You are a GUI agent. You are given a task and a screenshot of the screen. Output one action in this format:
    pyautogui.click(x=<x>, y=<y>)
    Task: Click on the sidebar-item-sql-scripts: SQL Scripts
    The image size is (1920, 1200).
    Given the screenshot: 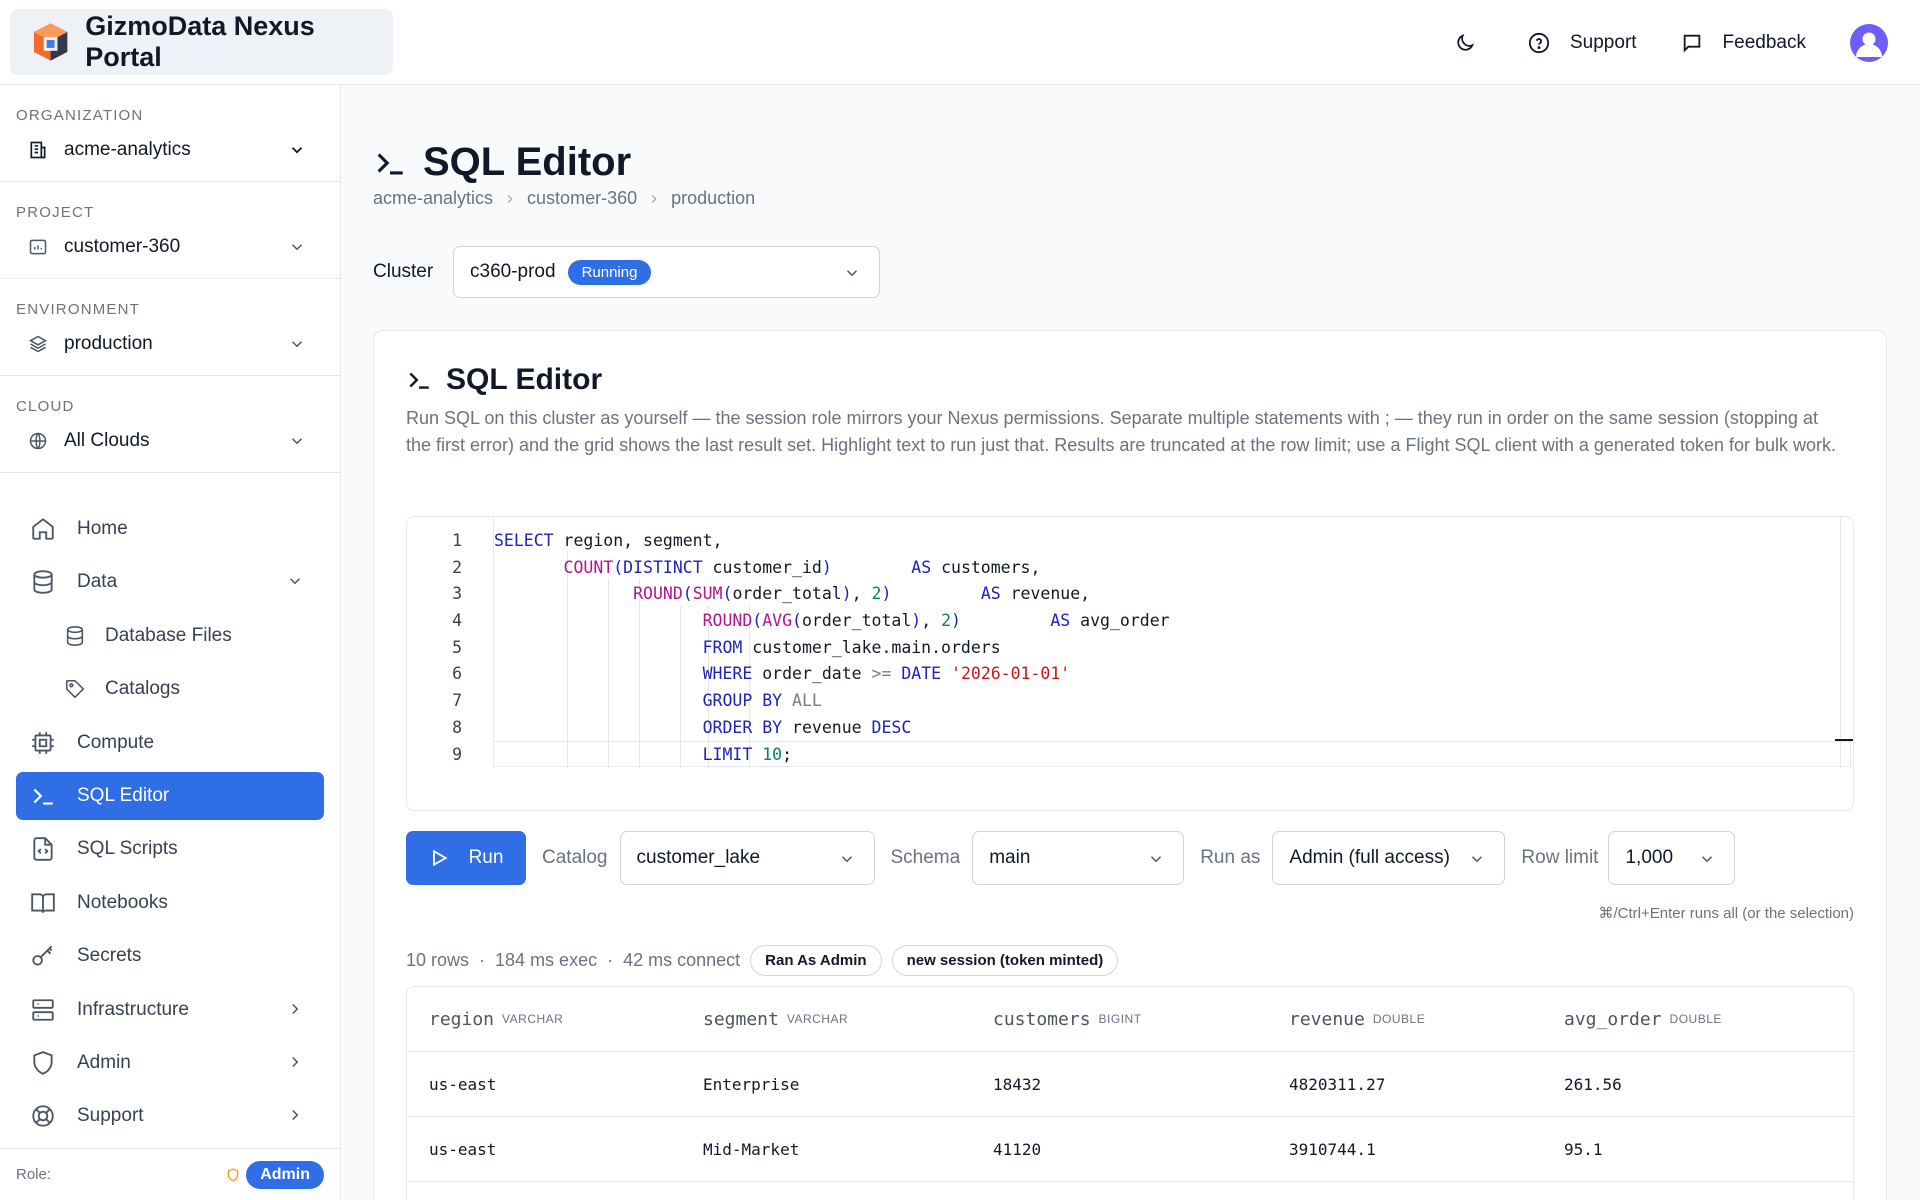 What is the action you would take?
    pyautogui.click(x=170, y=849)
    